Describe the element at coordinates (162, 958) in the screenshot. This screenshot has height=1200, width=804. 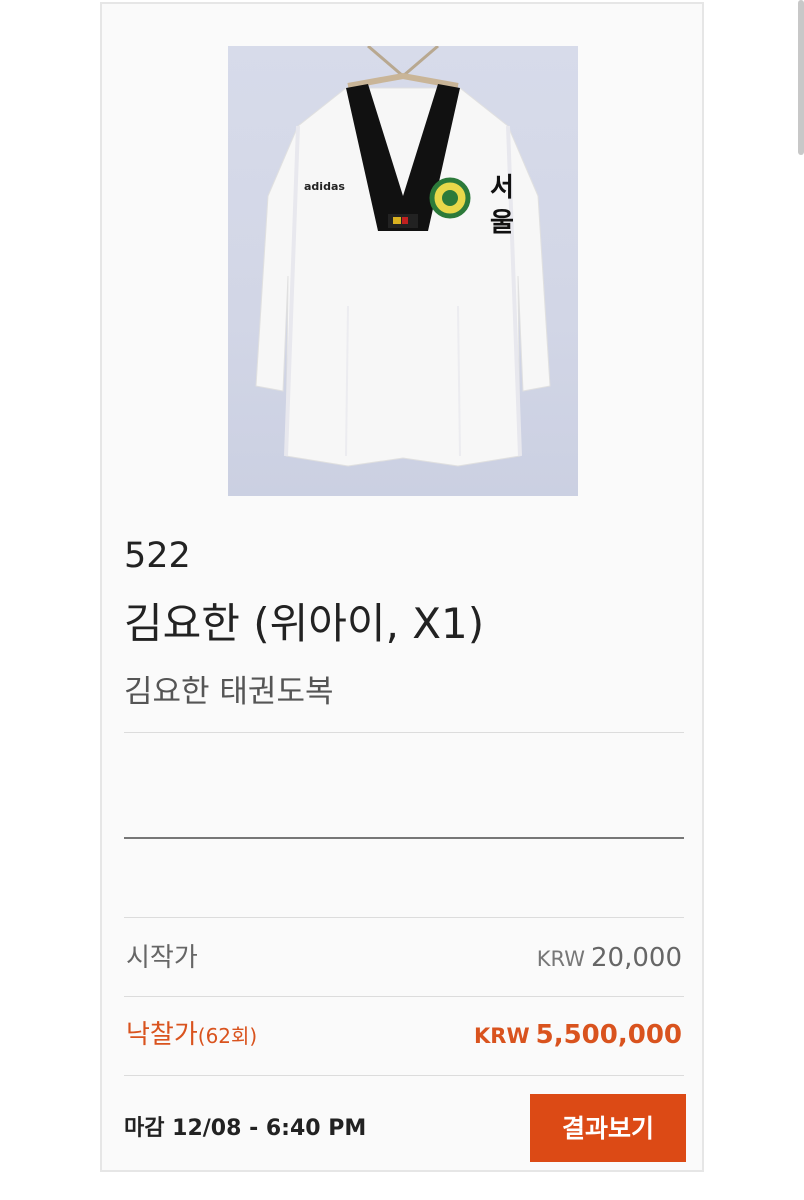
I see `starting-price-label: 시작가` at that location.